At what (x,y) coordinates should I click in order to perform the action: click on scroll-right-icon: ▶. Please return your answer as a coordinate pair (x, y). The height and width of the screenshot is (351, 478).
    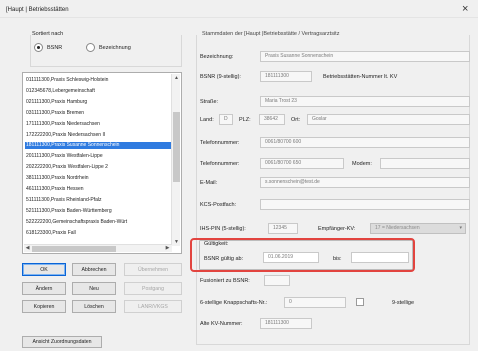
    Looking at the image, I should click on (167, 248).